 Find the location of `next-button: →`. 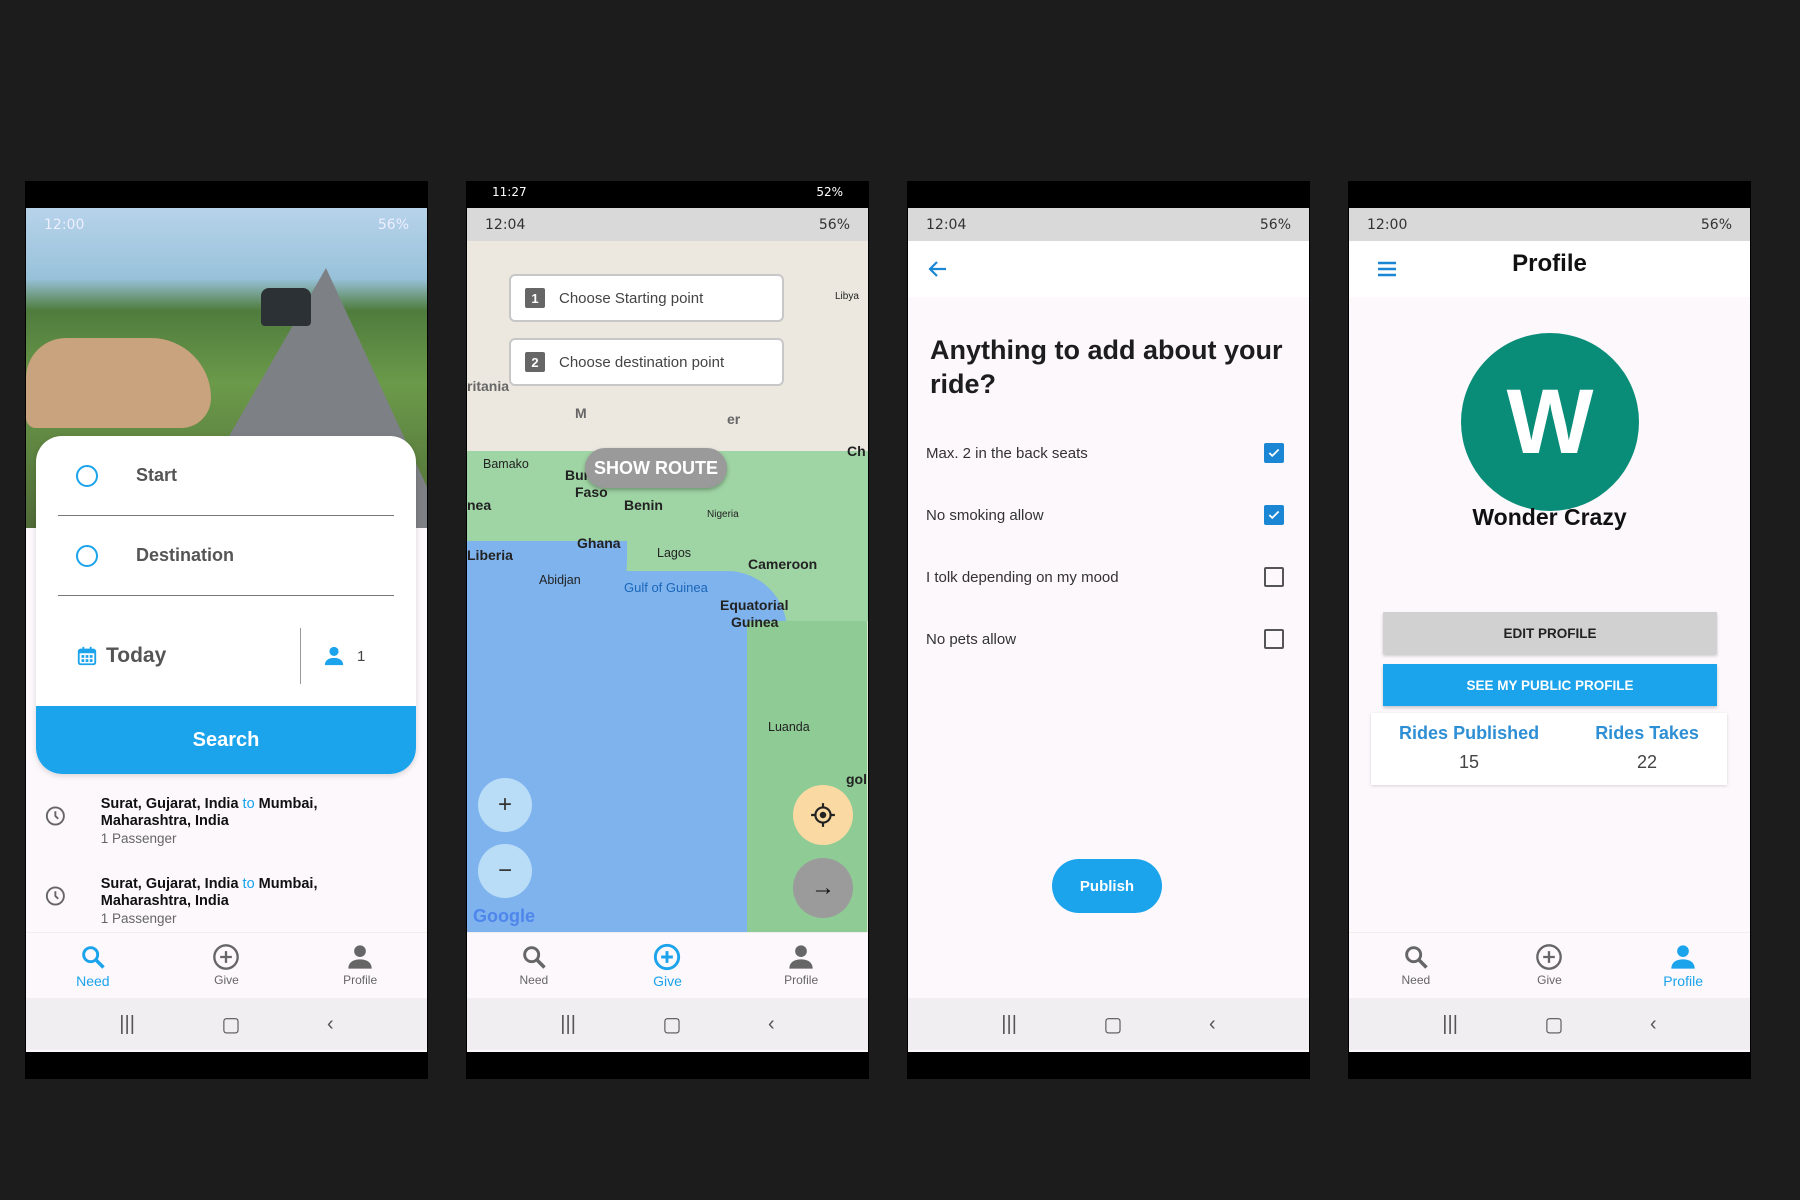

next-button: → is located at coordinates (823, 888).